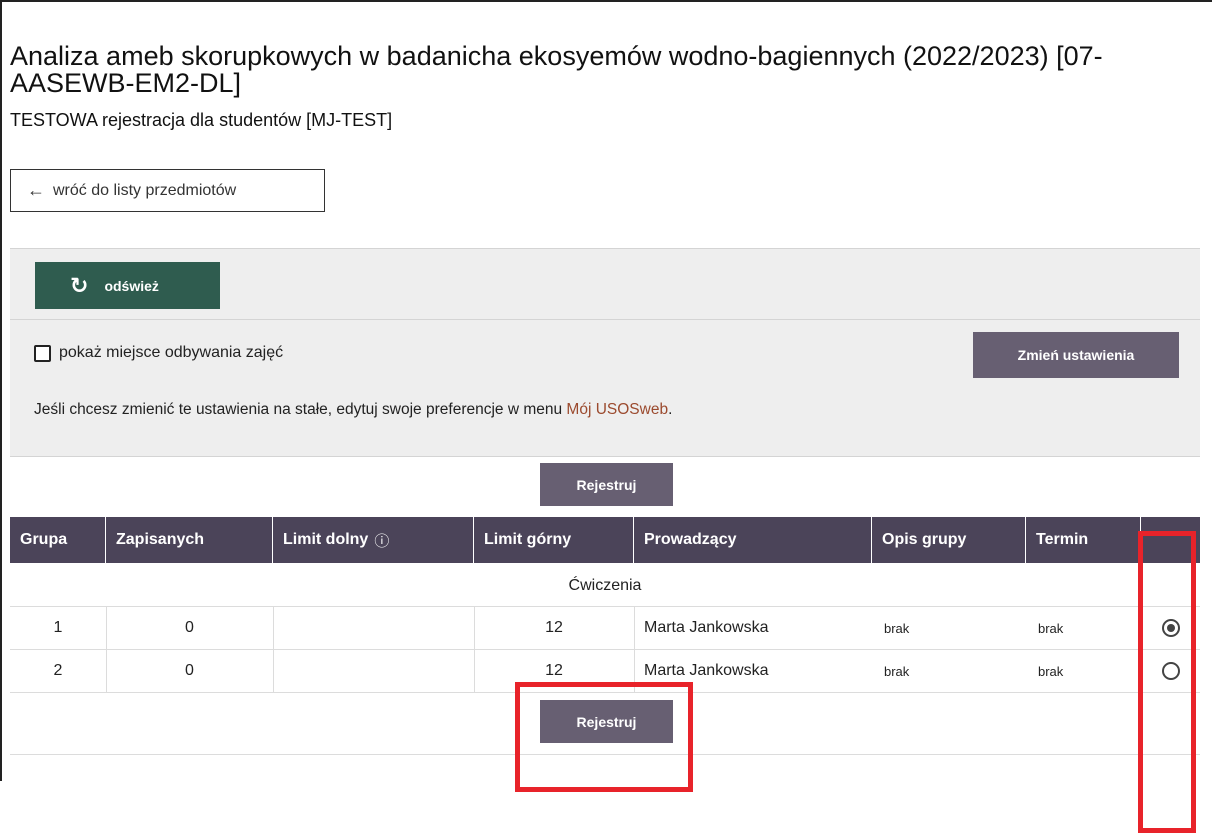  What do you see at coordinates (554, 627) in the screenshot?
I see `cell-limit-gorny: 12` at bounding box center [554, 627].